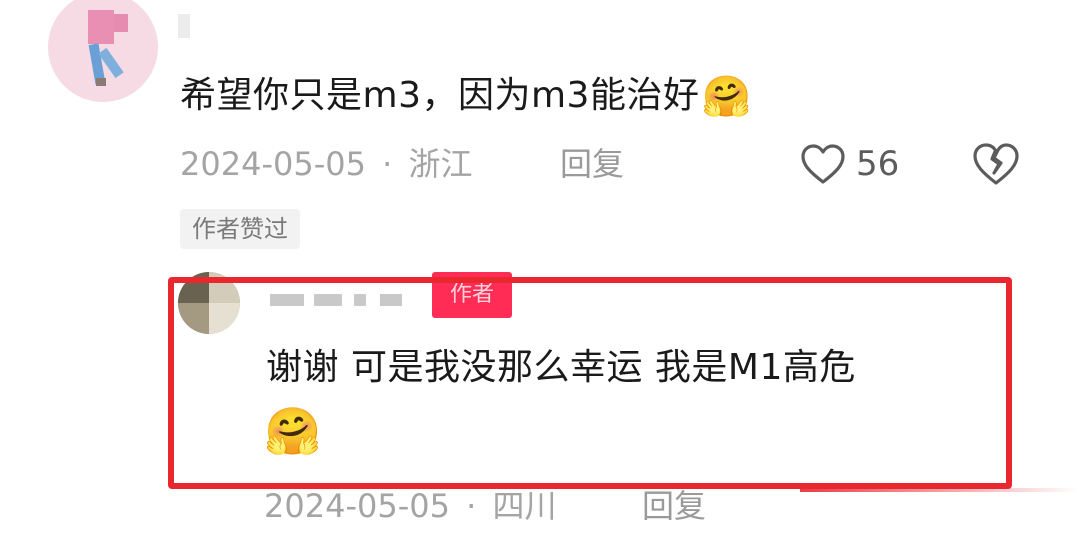  What do you see at coordinates (849, 164) in the screenshot?
I see `like-button: 56` at bounding box center [849, 164].